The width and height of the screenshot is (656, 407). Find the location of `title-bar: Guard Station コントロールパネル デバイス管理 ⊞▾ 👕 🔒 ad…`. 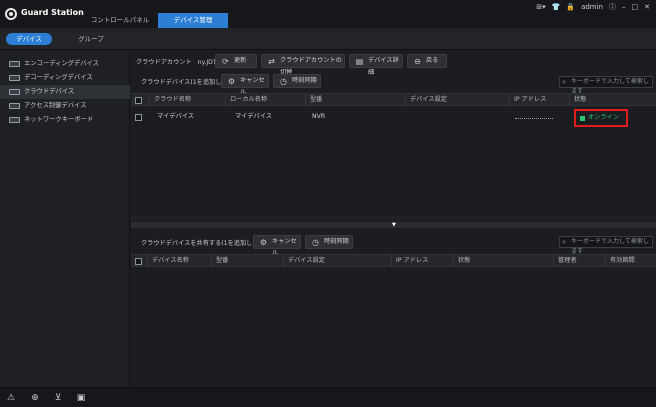

title-bar: Guard Station コントロールパネル デバイス管理 ⊞▾ 👕 🔒 ad… is located at coordinates (328, 14).